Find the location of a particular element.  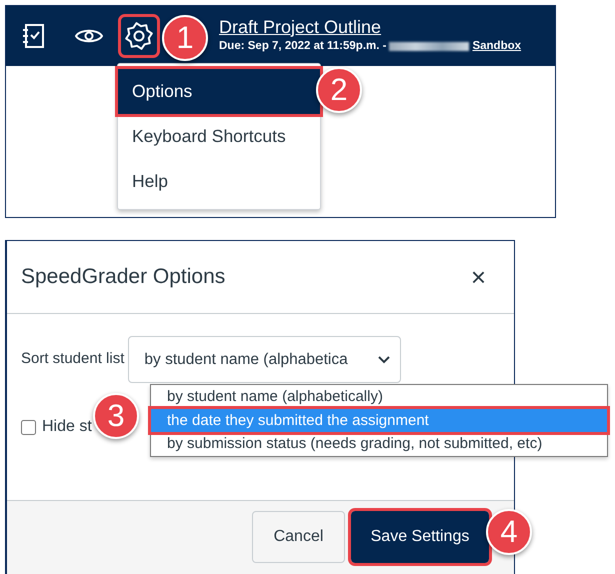

menu-item: Help is located at coordinates (219, 181).